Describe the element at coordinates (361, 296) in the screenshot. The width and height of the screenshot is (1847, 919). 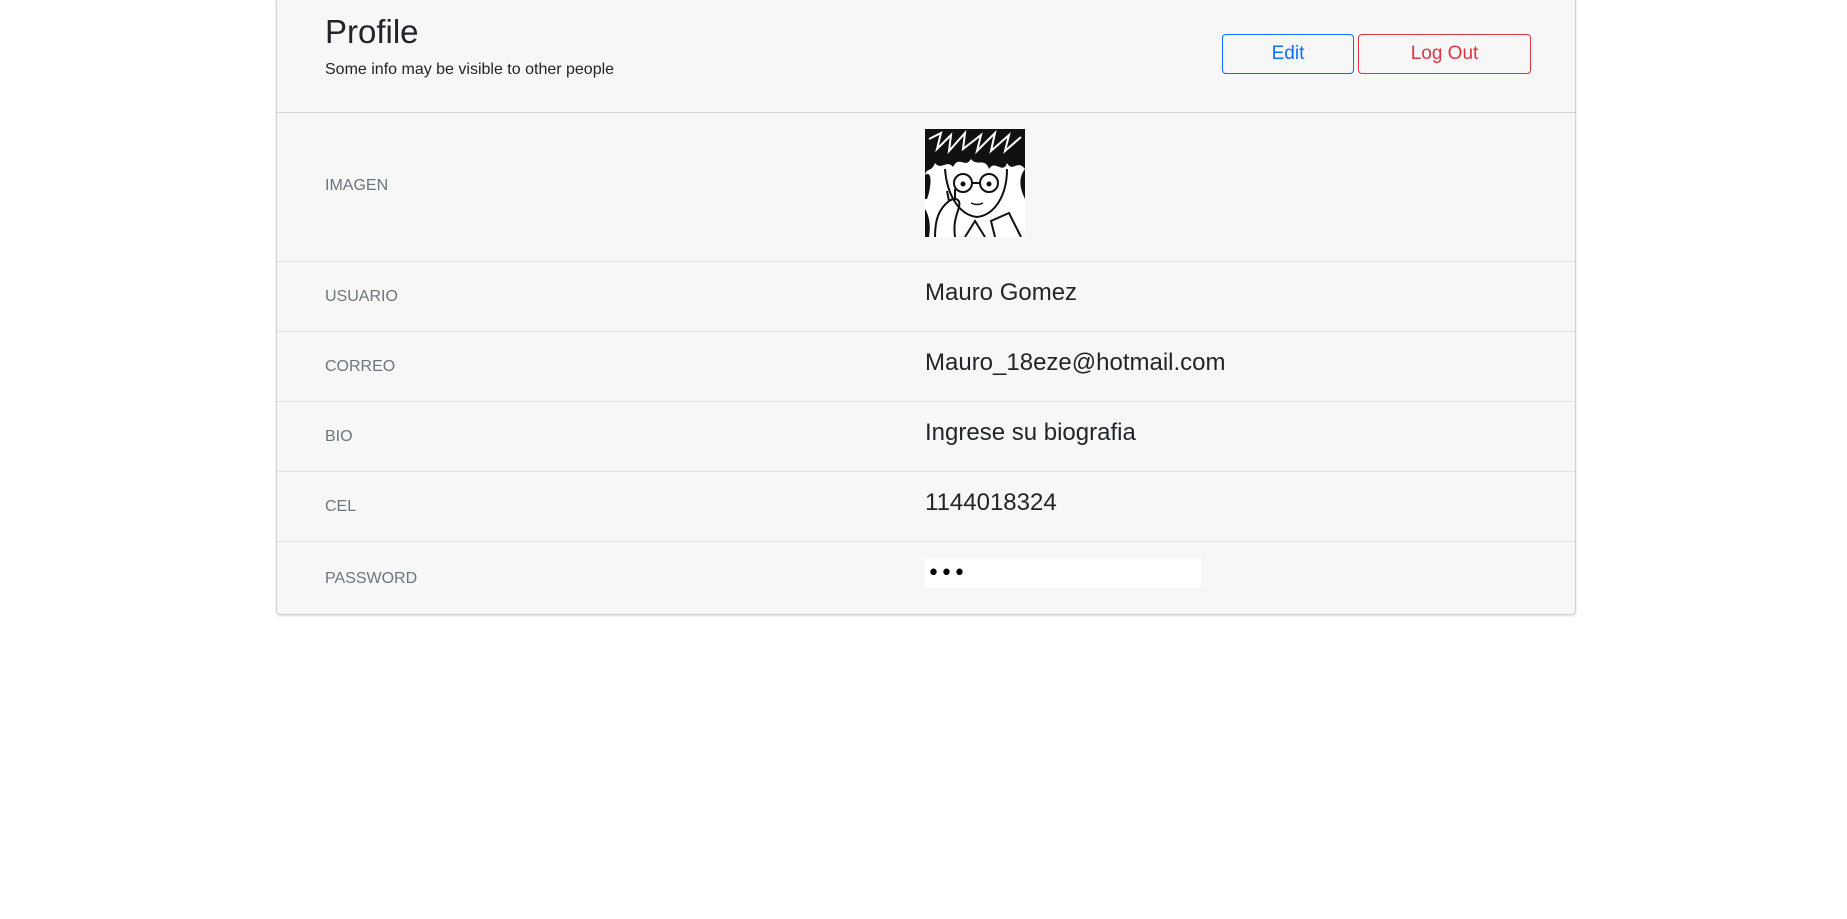
I see `user-label: USUARIO` at that location.